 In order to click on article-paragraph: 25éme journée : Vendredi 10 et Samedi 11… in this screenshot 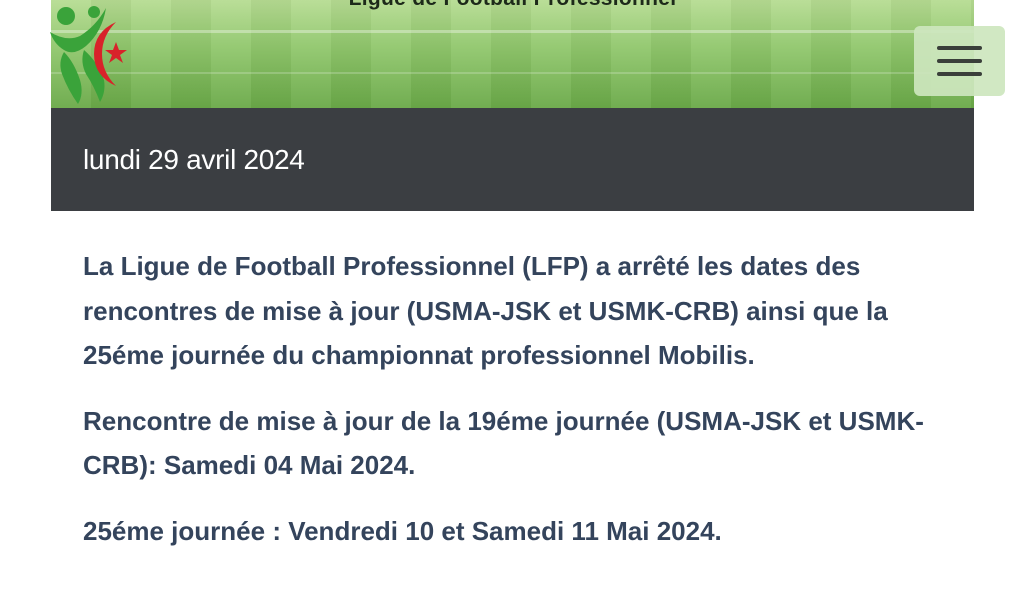, I will do `click(402, 530)`.